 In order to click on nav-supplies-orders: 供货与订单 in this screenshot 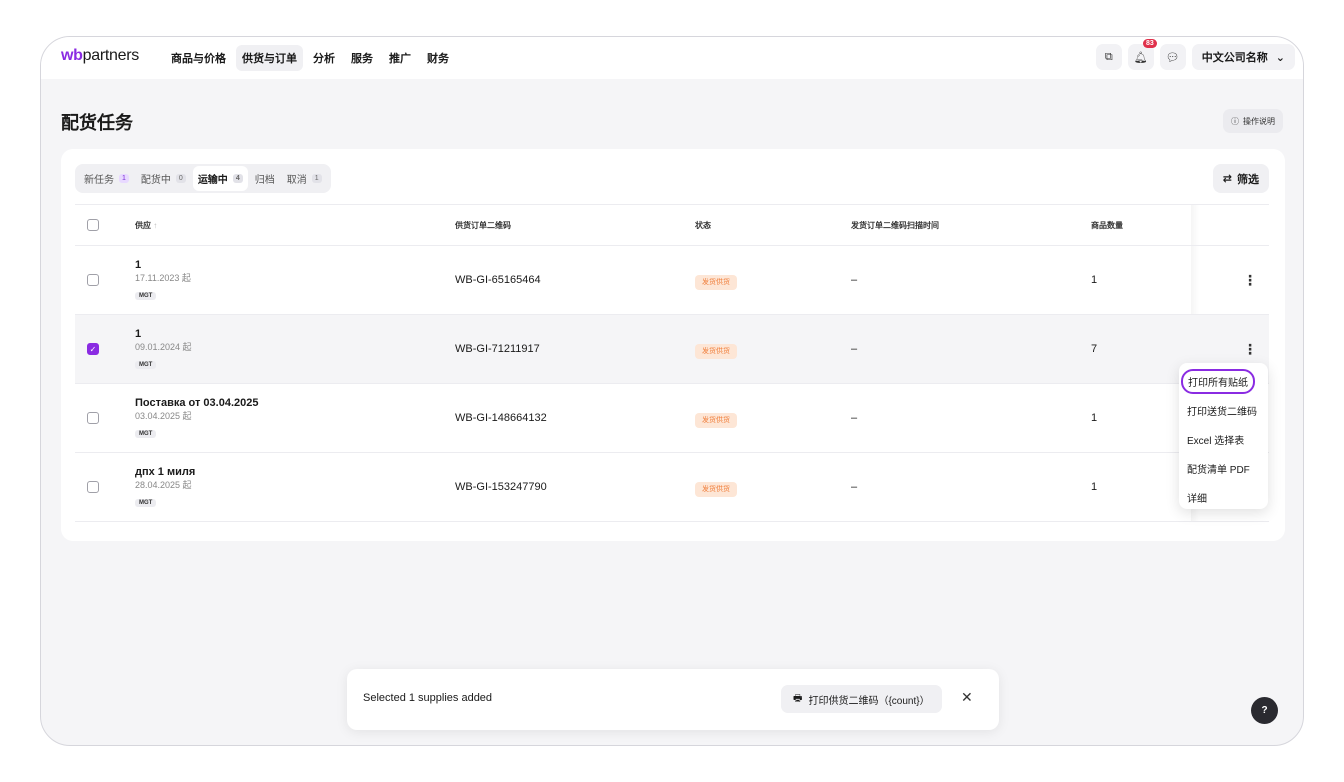, I will do `click(269, 58)`.